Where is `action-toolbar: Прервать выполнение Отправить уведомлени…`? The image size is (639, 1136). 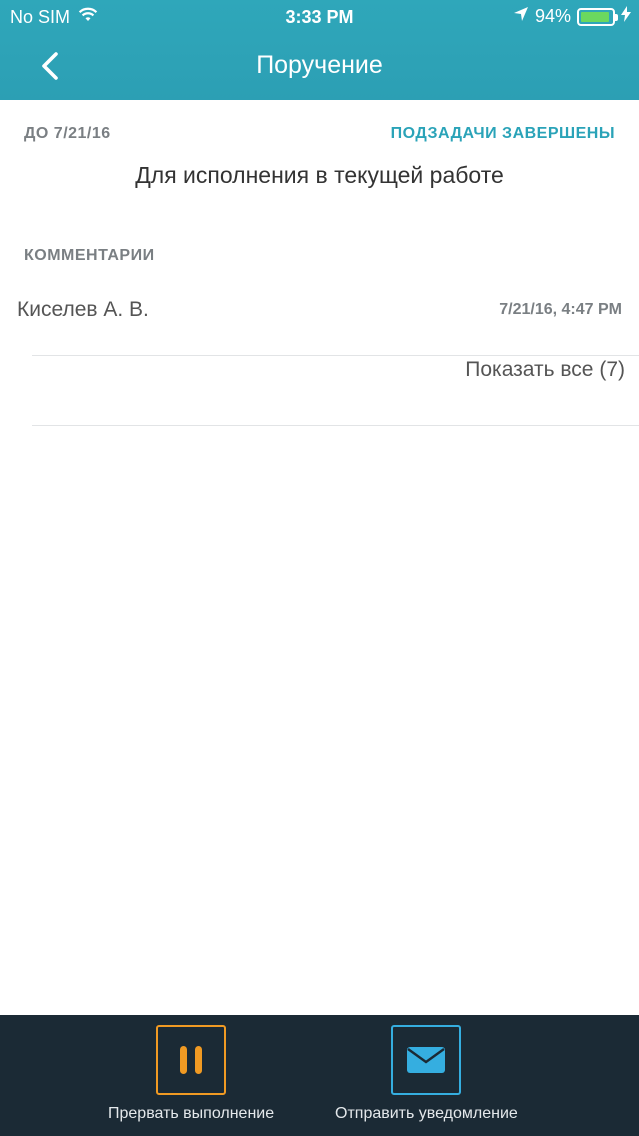 action-toolbar: Прервать выполнение Отправить уведомлени… is located at coordinates (319, 1075).